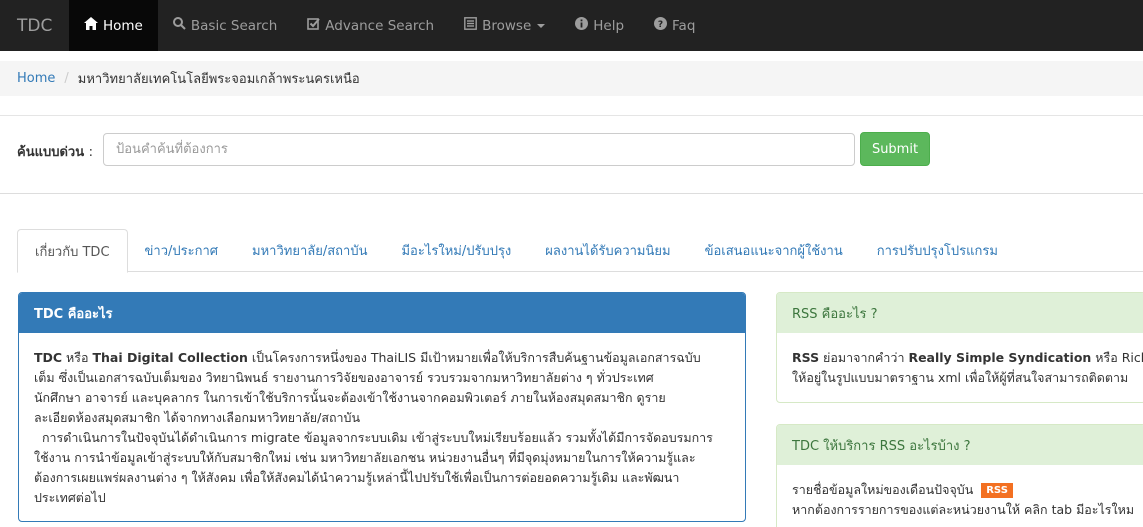  I want to click on home-icon, so click(91, 25).